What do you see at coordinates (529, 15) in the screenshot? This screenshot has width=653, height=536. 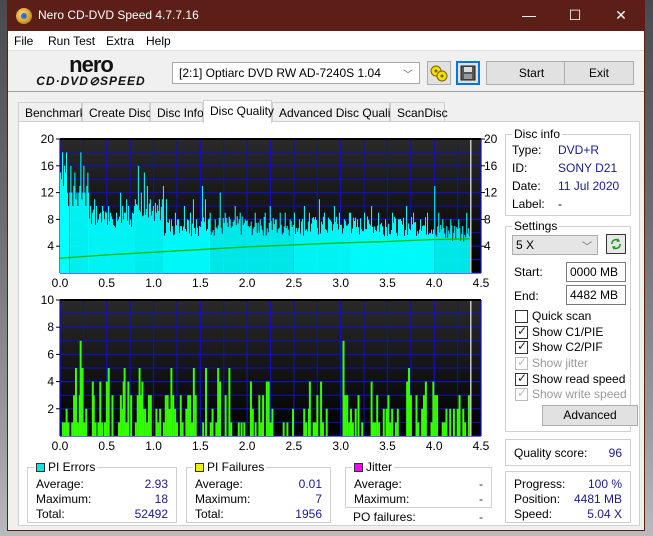 I see `minimize-button: —` at bounding box center [529, 15].